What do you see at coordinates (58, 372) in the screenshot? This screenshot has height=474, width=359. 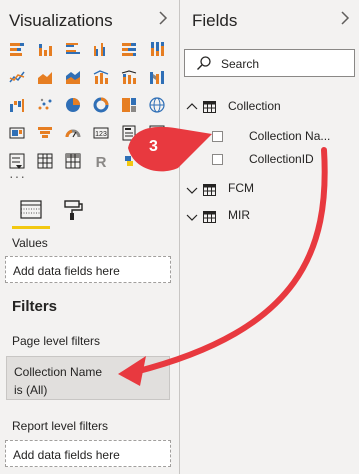 I see `page-filter-field-name: Collection Name` at bounding box center [58, 372].